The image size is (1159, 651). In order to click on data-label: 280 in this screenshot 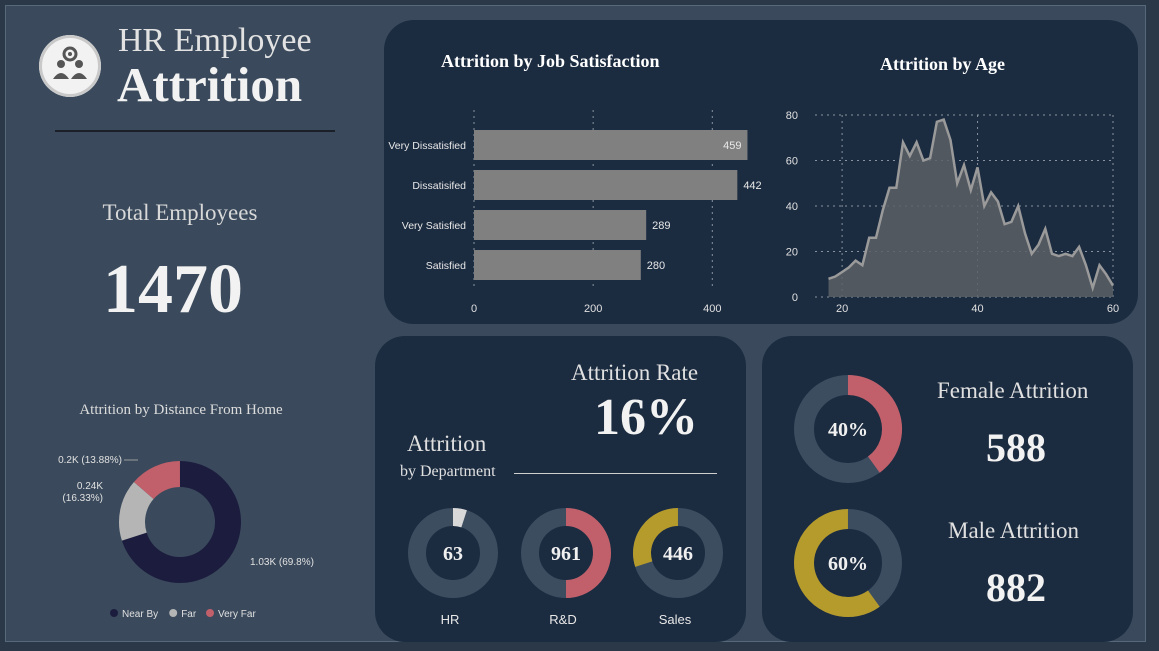, I will do `click(656, 266)`.